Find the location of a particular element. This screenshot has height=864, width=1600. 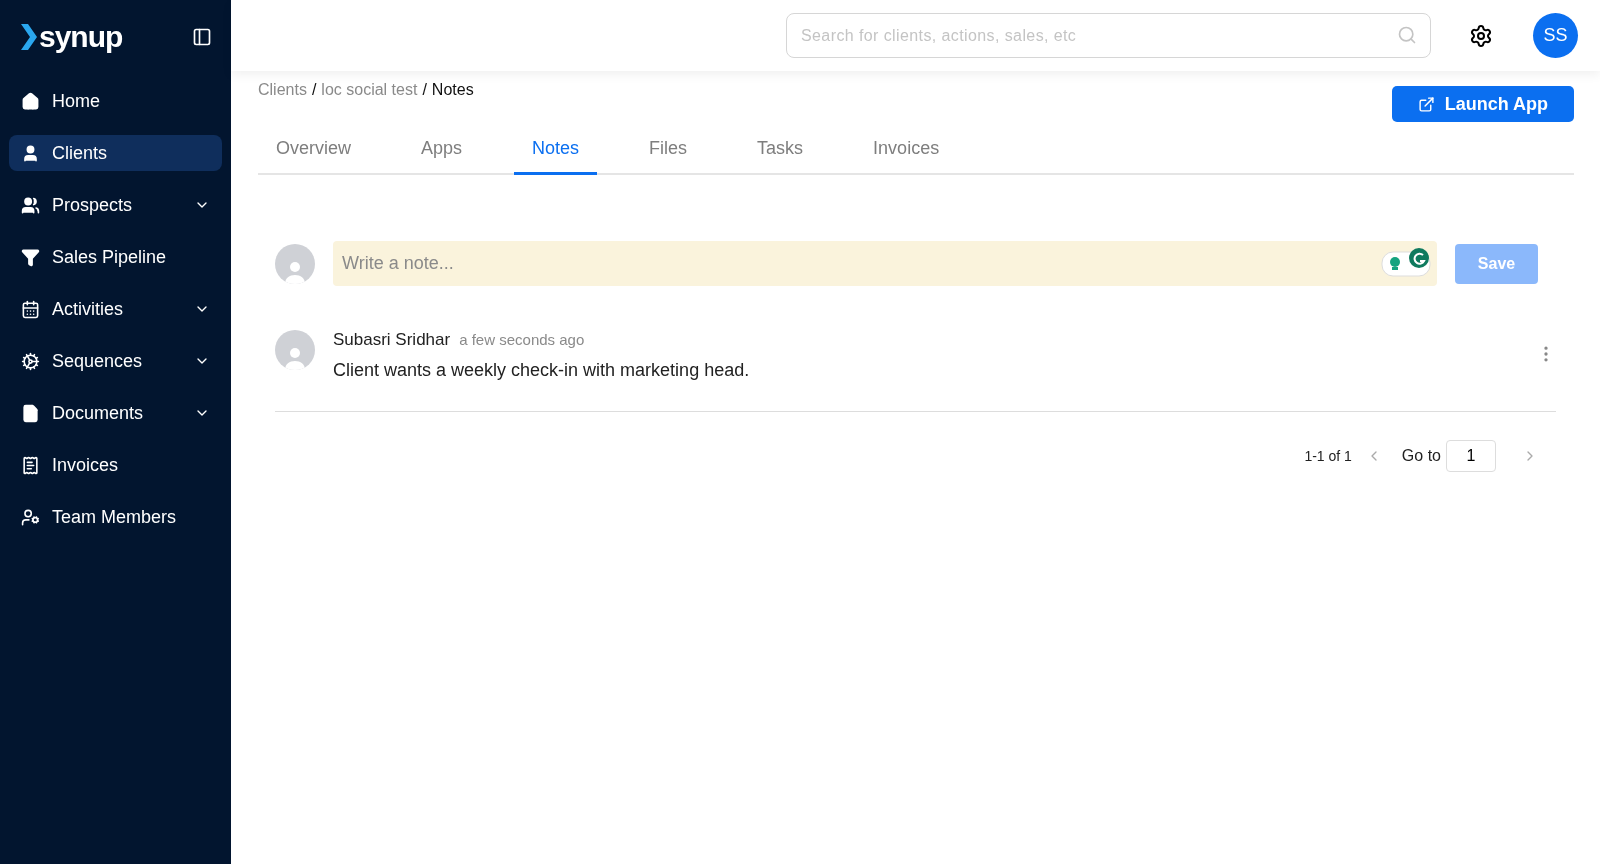

tab: Invoices is located at coordinates (906, 152).